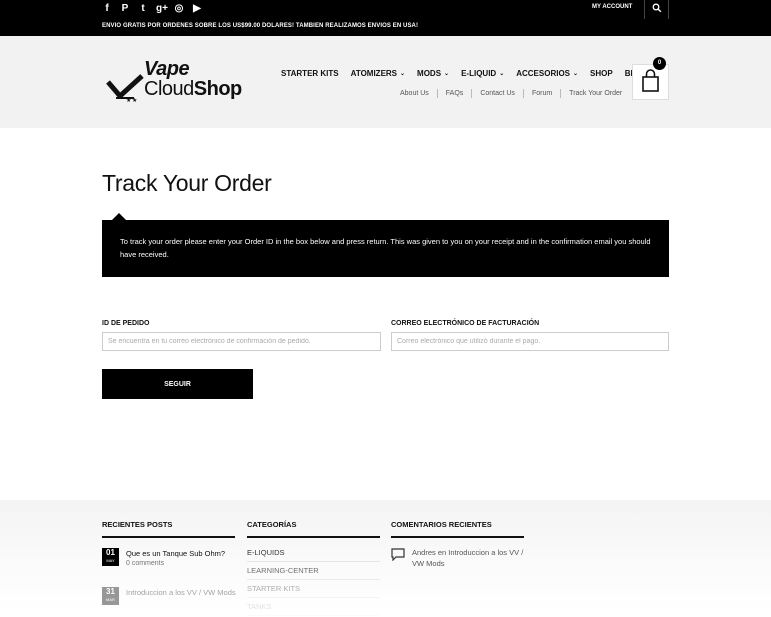 Image resolution: width=771 pixels, height=617 pixels. I want to click on logo-text-cloudshop: CloudShop, so click(193, 89).